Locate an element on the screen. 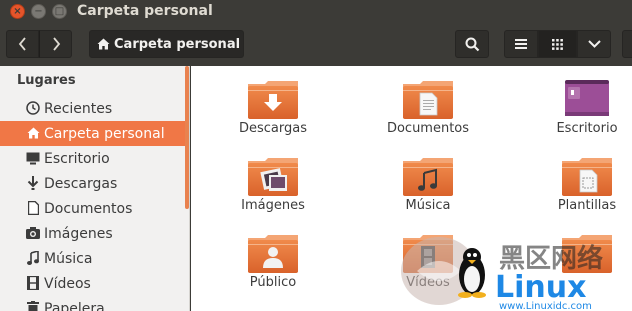  sidebar-item-label: Recientes is located at coordinates (78, 108).